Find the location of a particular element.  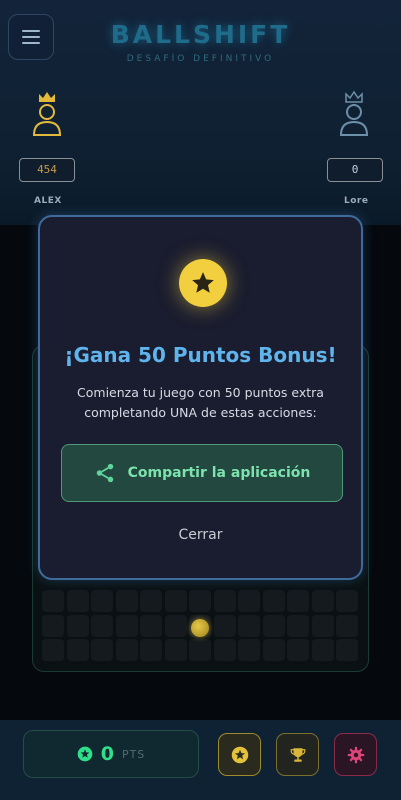

player-right-score: 0 is located at coordinates (355, 170).